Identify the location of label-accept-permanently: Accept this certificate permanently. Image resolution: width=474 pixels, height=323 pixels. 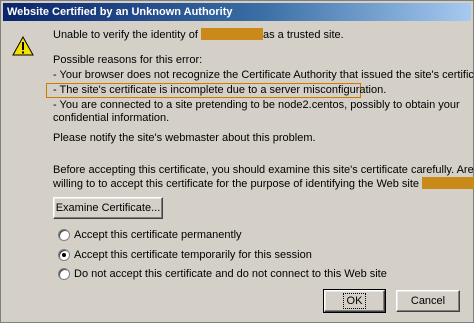
(158, 235).